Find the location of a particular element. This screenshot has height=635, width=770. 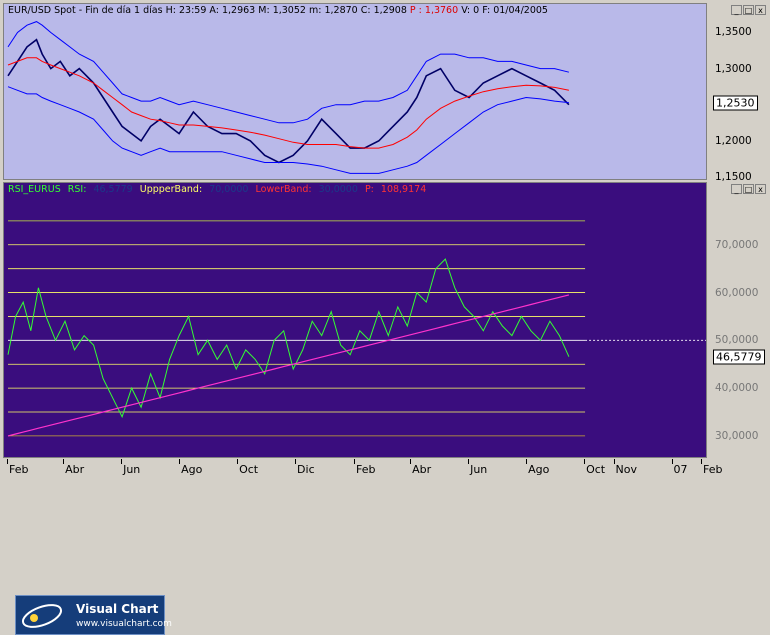

price-tick-label: 1,3500 is located at coordinates (733, 32).